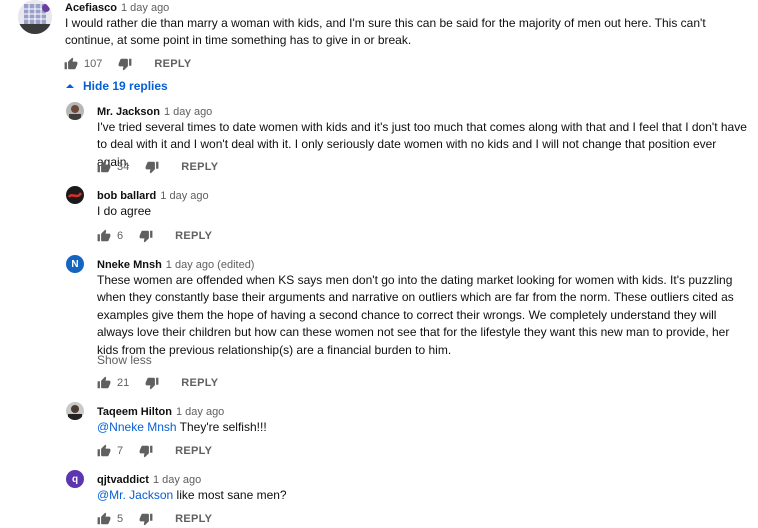 The height and width of the screenshot is (528, 758). Describe the element at coordinates (154, 519) in the screenshot. I see `comment-actions: 5 REPLY` at that location.